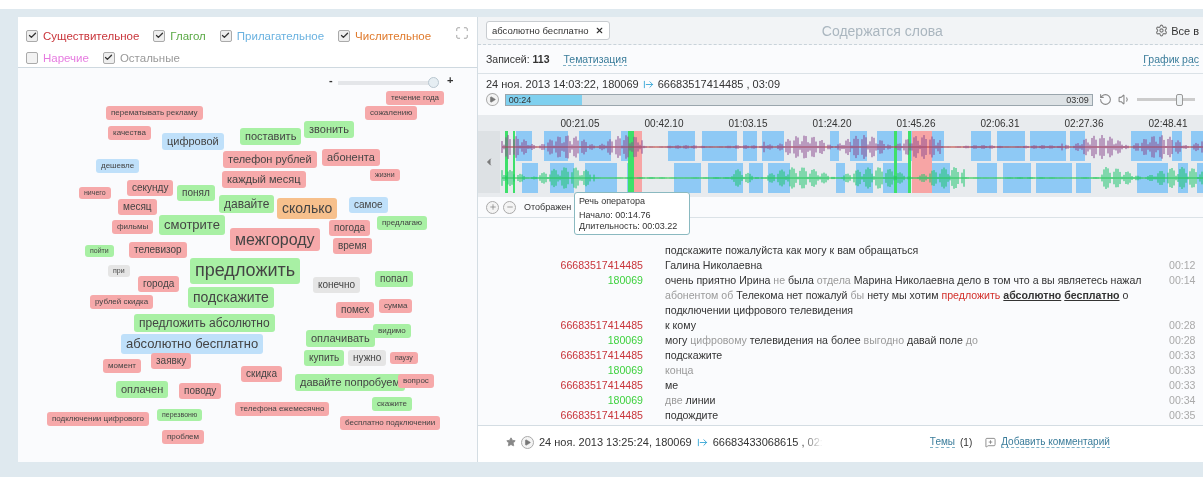  What do you see at coordinates (368, 205) in the screenshot?
I see `word-tag: самое` at bounding box center [368, 205].